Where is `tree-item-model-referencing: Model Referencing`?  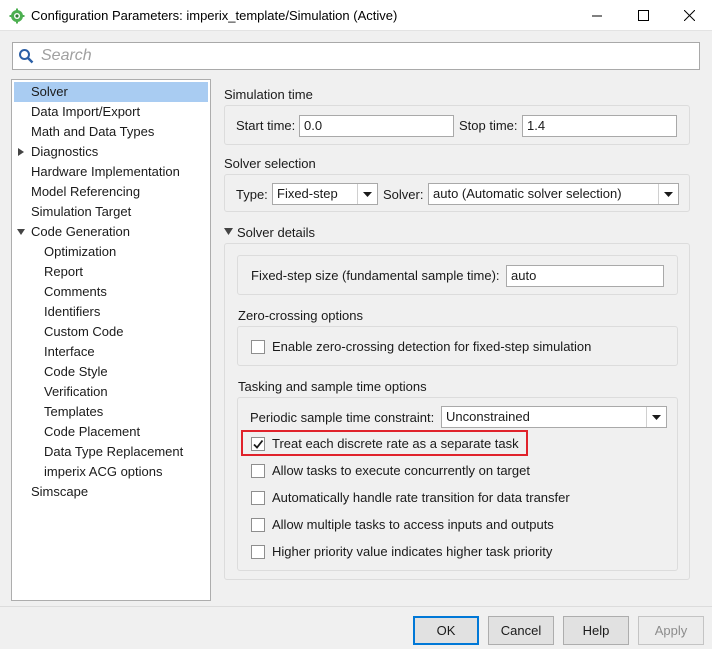
tree-item-model-referencing: Model Referencing is located at coordinates (109, 192).